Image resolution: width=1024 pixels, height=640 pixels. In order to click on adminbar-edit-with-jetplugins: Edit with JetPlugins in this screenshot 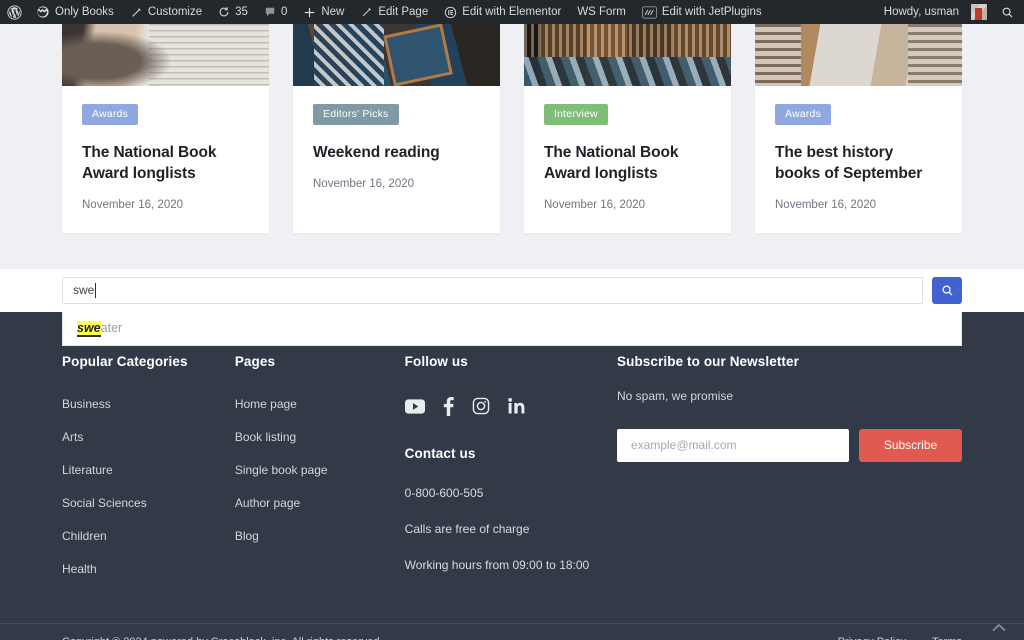, I will do `click(702, 12)`.